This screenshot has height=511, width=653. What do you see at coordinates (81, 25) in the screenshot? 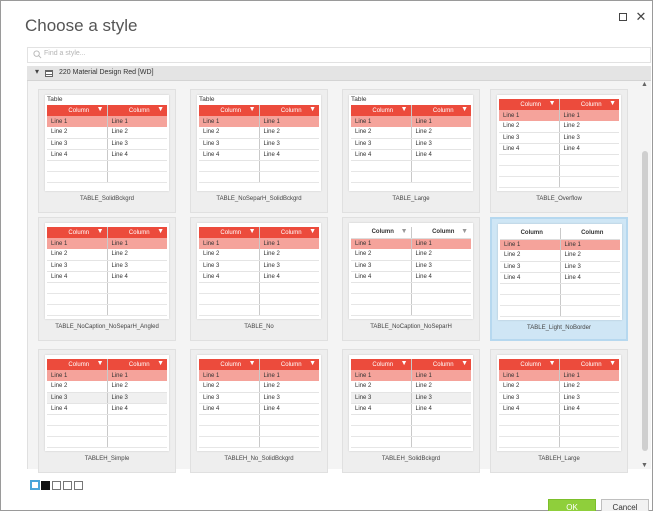
I see `dialog-title: Choose a style` at bounding box center [81, 25].